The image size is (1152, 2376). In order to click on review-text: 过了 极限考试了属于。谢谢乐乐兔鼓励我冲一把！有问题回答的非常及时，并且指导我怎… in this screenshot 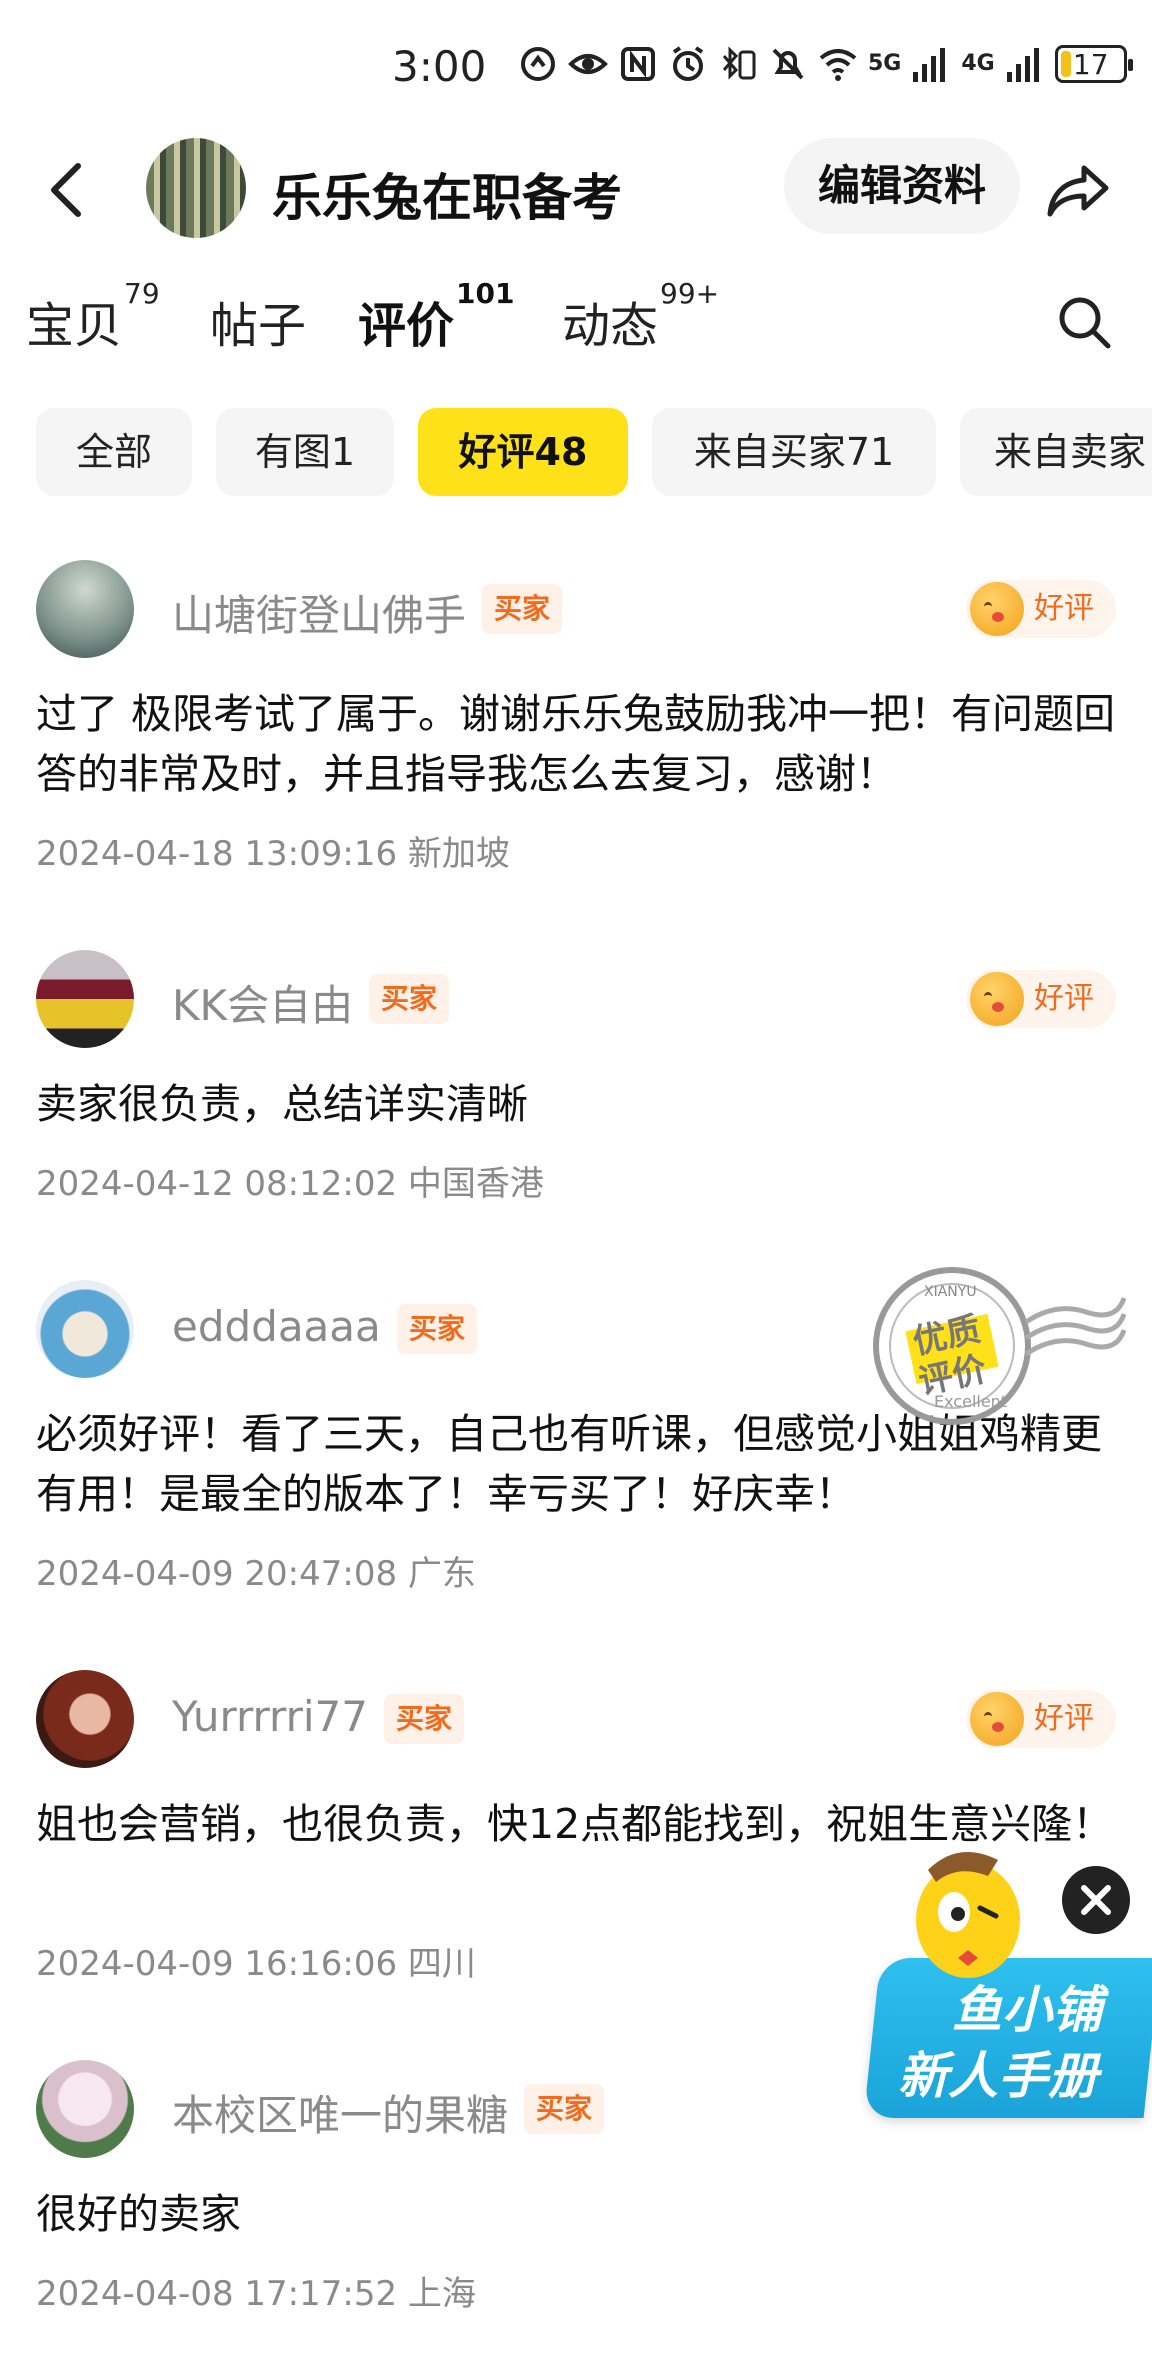, I will do `click(576, 744)`.